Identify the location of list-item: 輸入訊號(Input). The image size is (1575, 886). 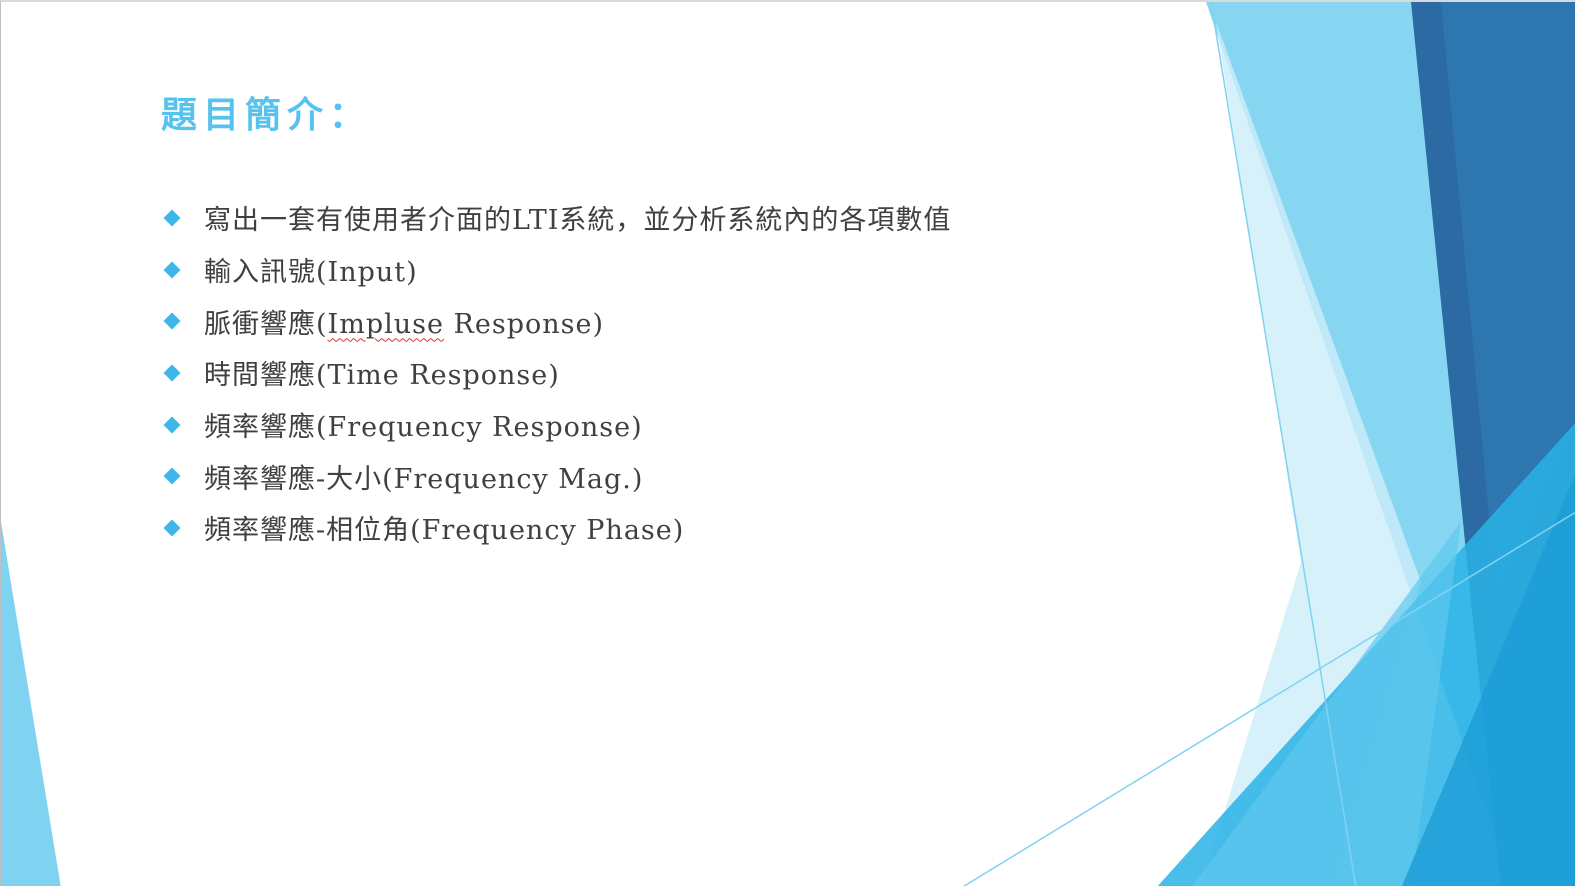
(556, 270).